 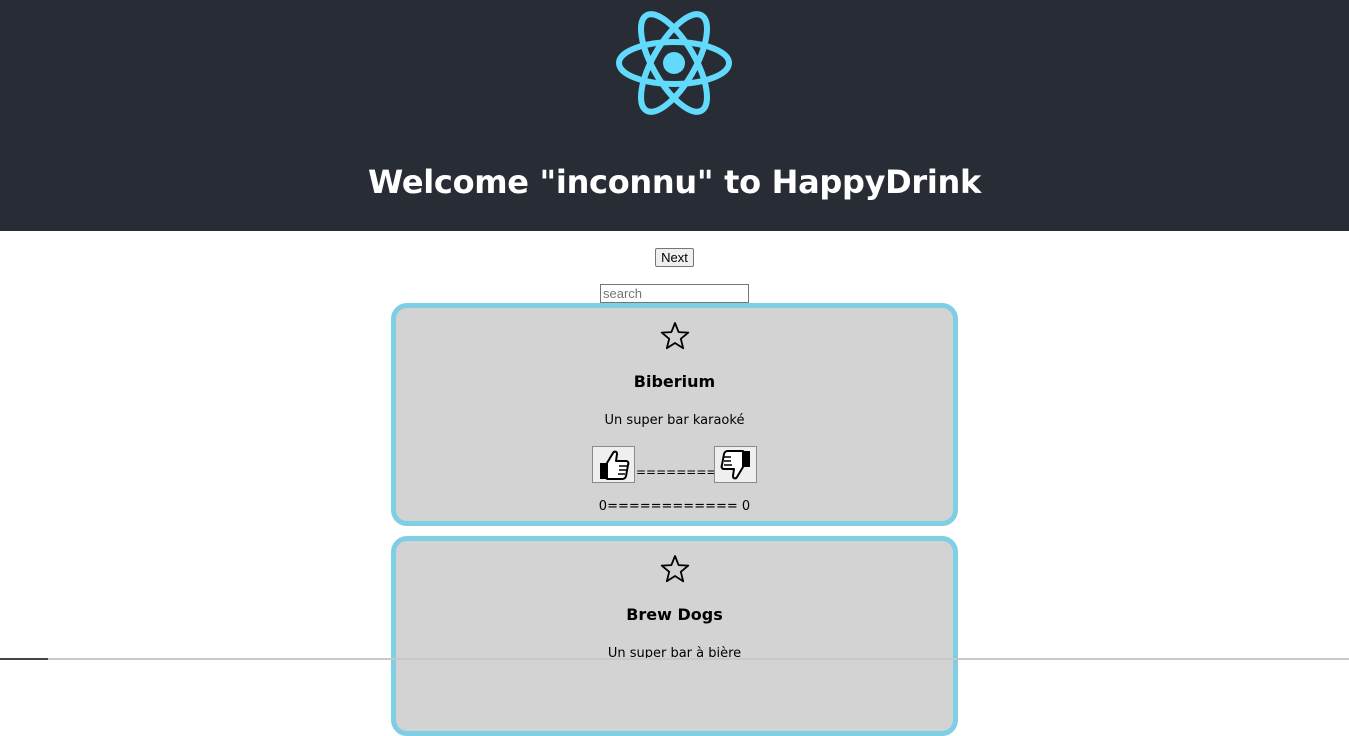 I want to click on thumbs-up-icon, so click(x=615, y=465).